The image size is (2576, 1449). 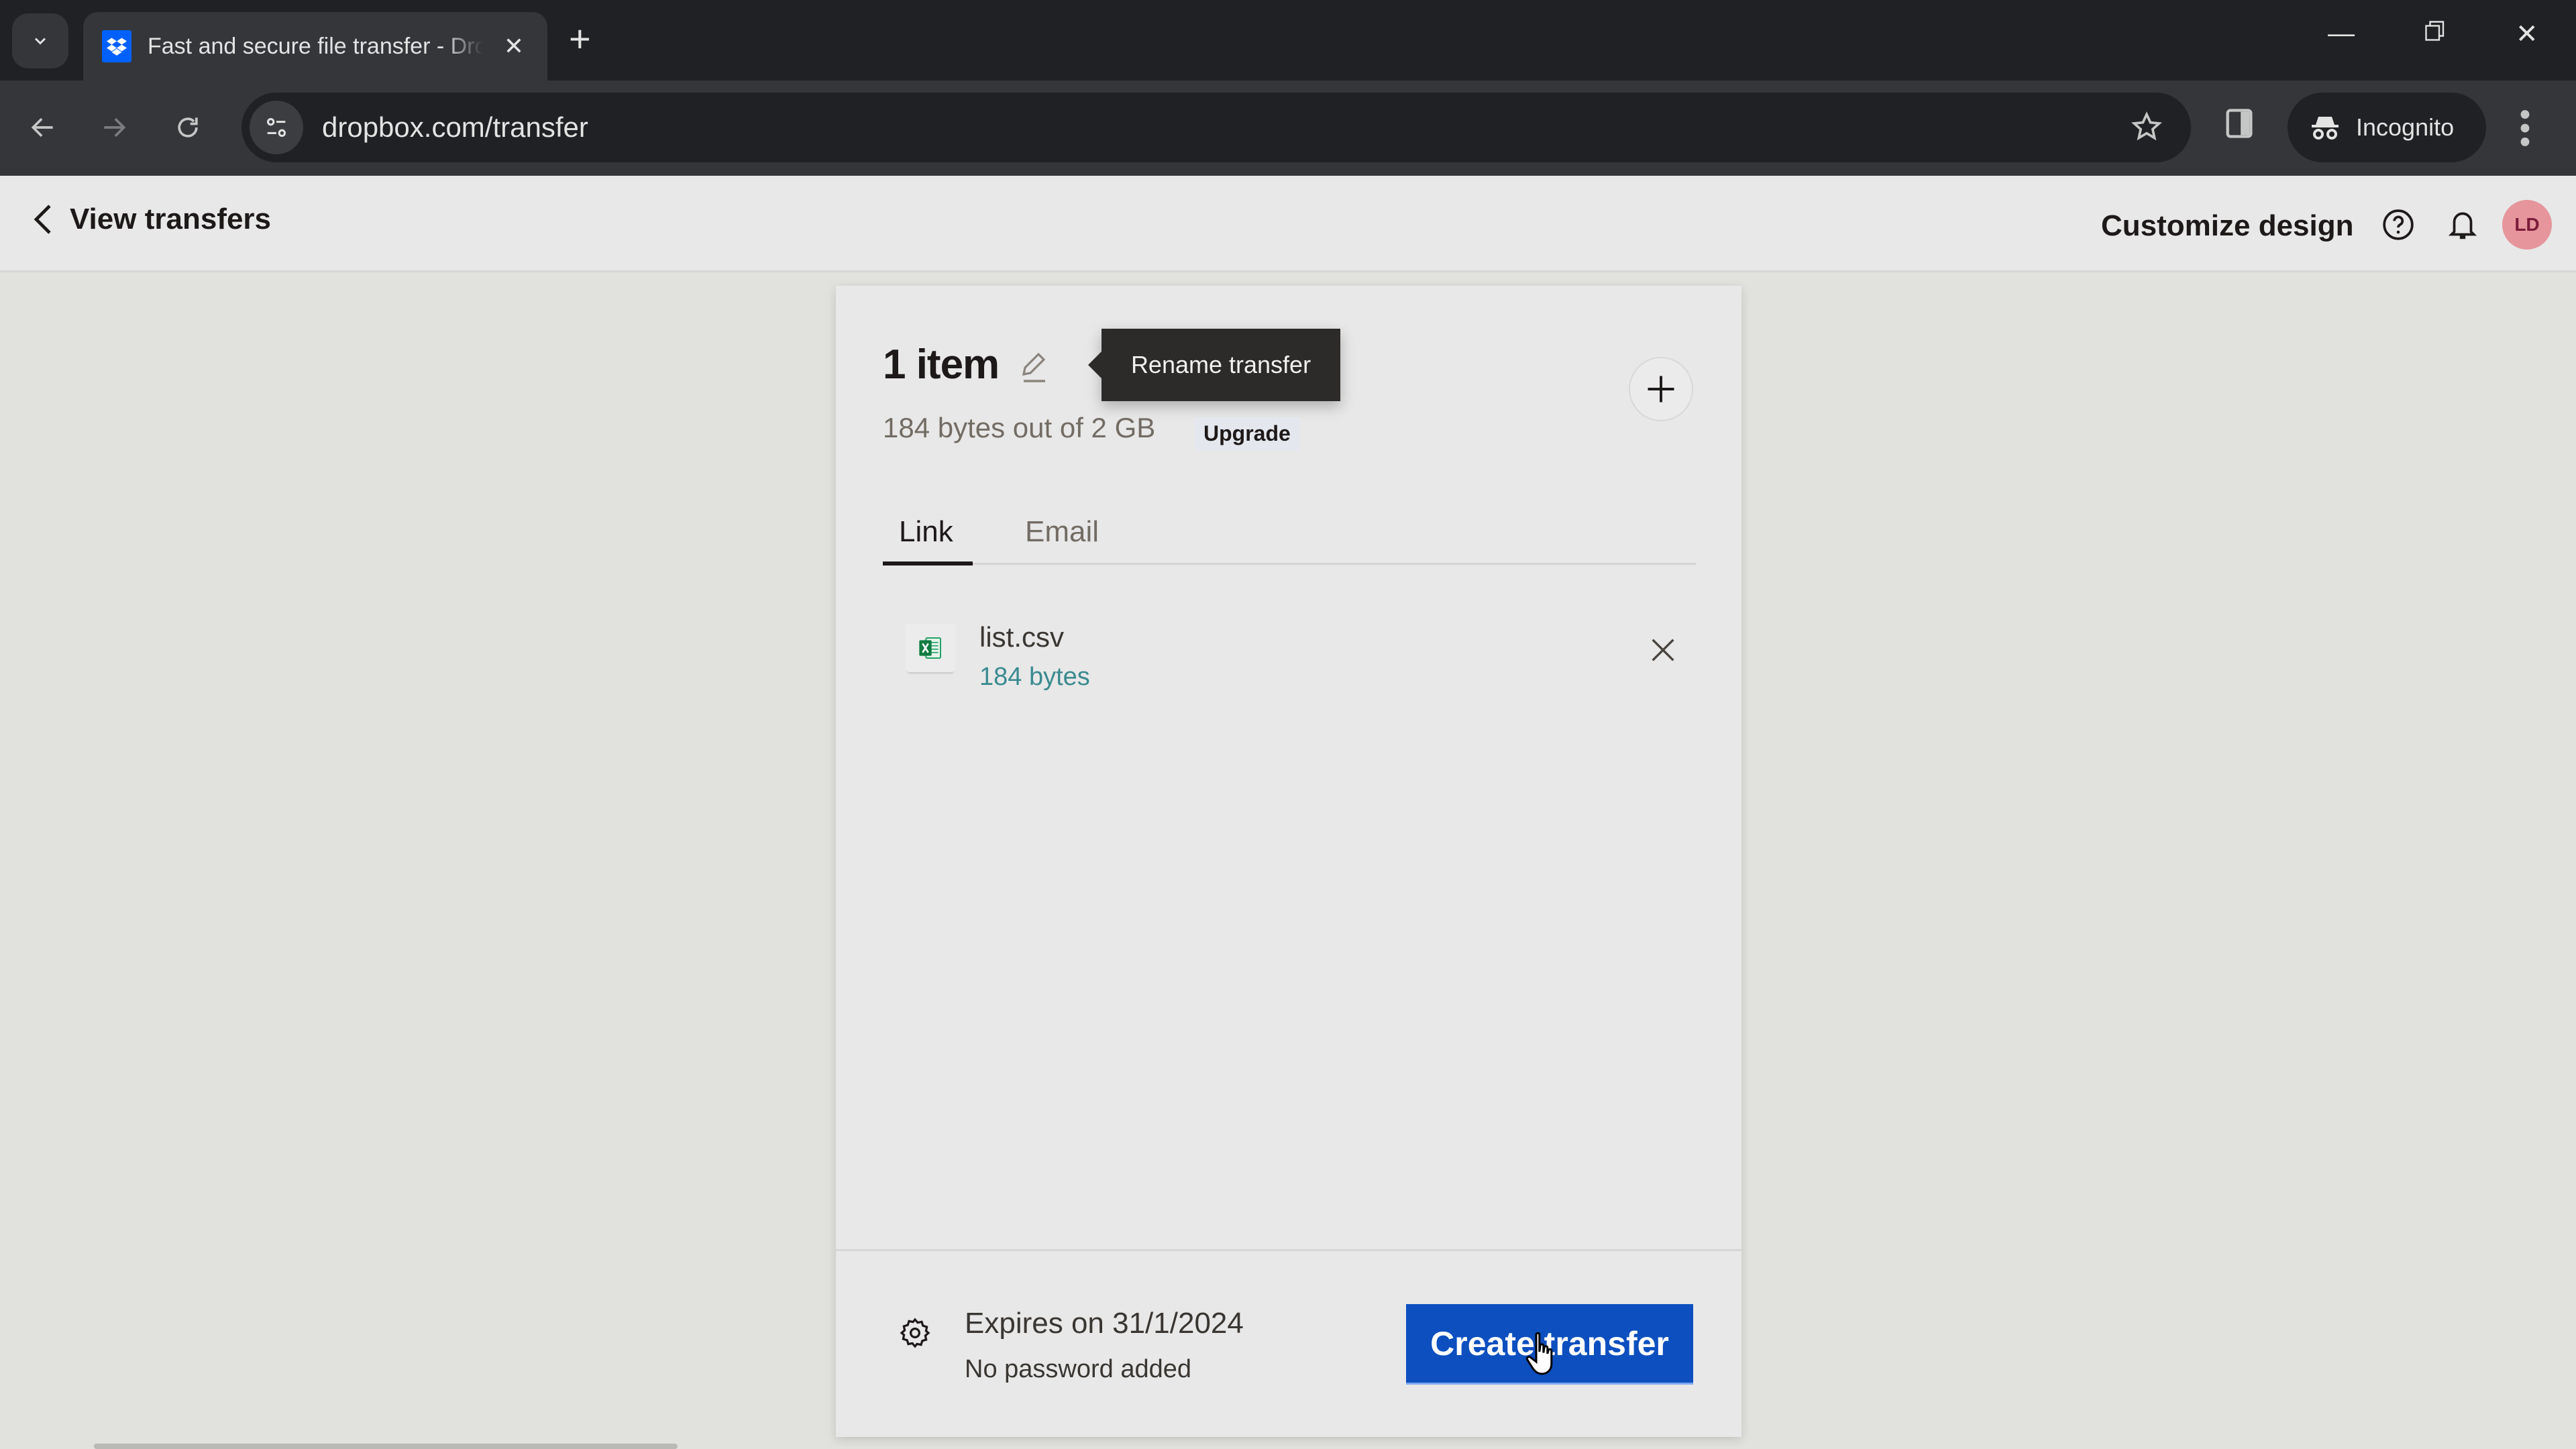 I want to click on reload-button, so click(x=188, y=127).